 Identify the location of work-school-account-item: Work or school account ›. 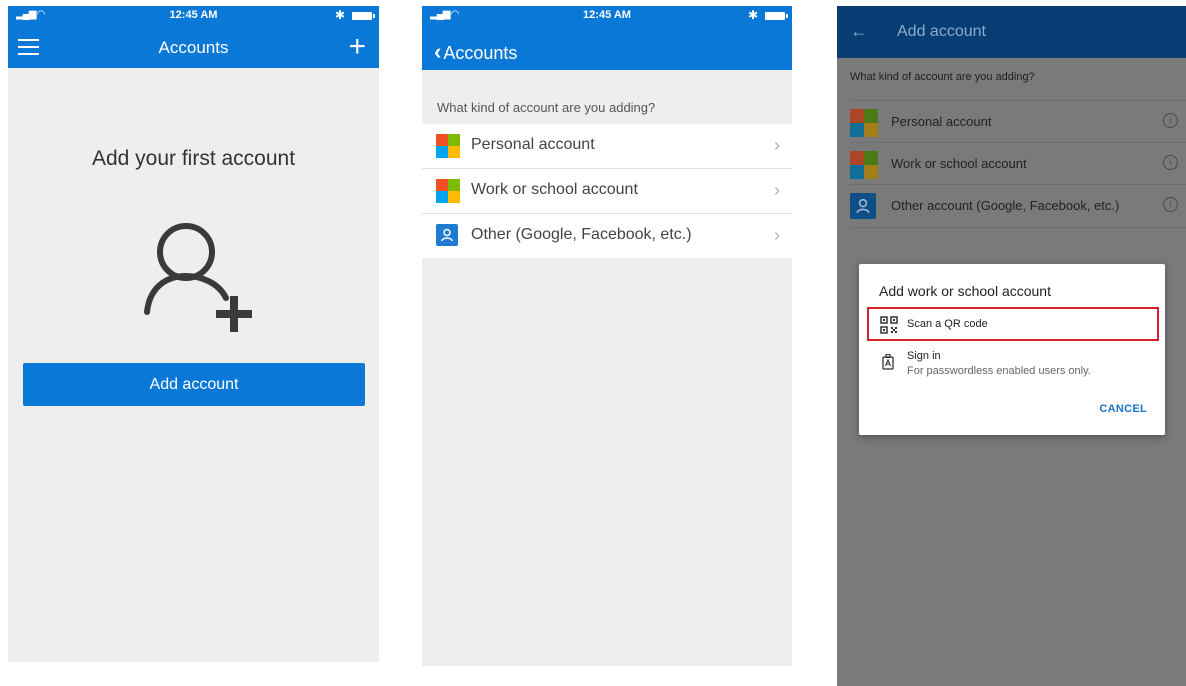
(607, 191).